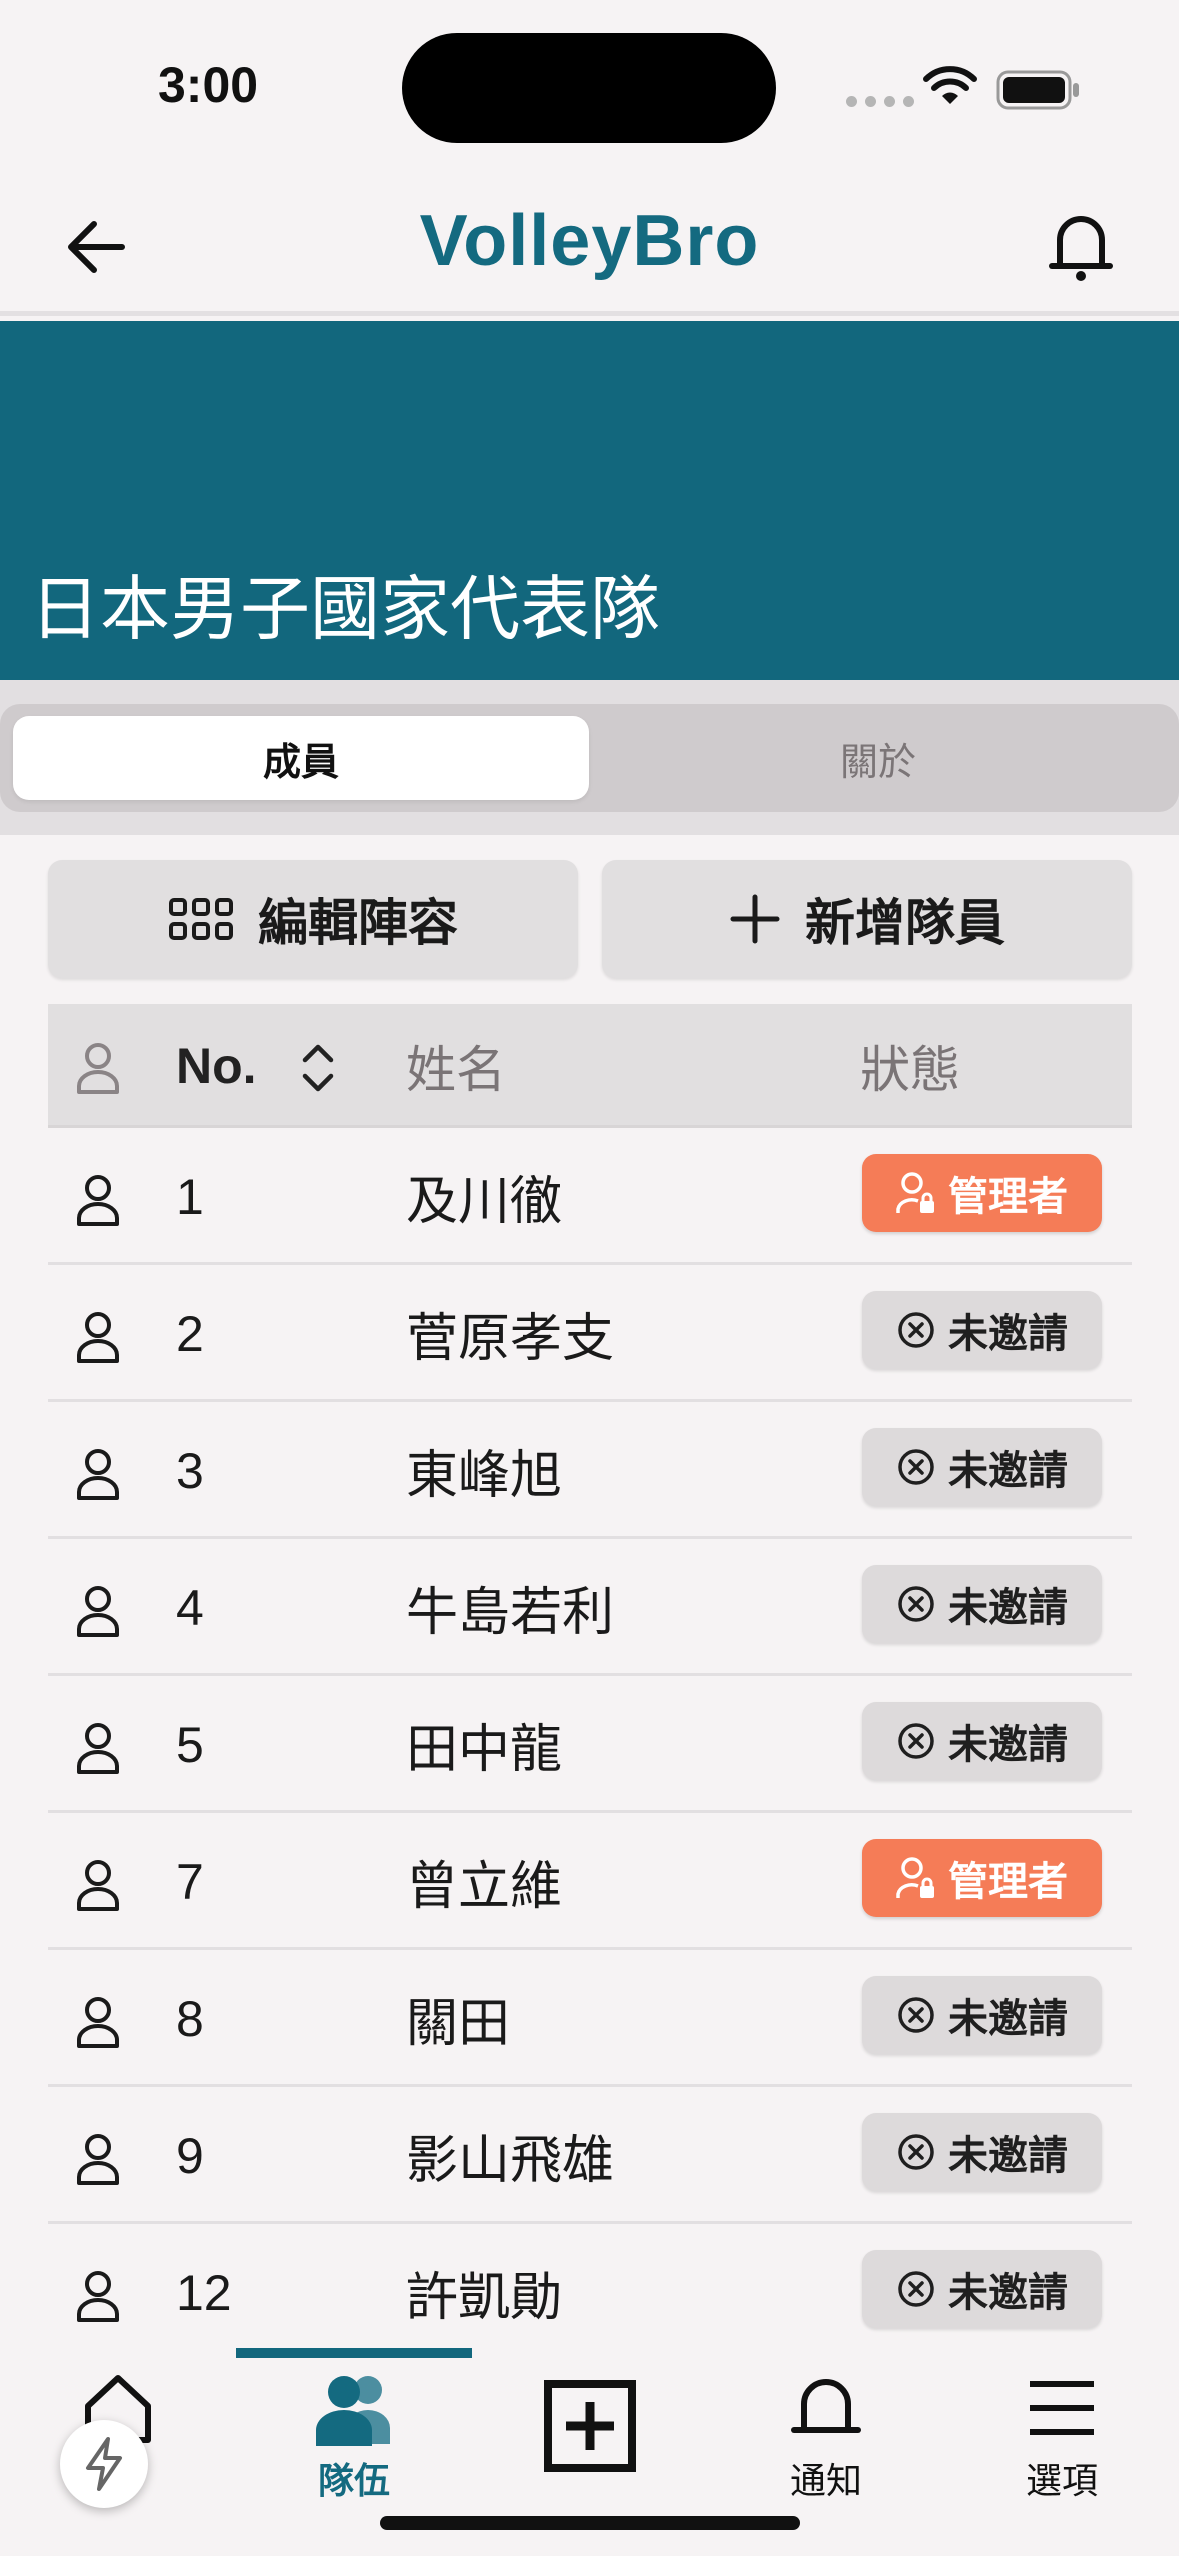 The width and height of the screenshot is (1179, 2556). What do you see at coordinates (204, 2292) in the screenshot?
I see `player-number: 12` at bounding box center [204, 2292].